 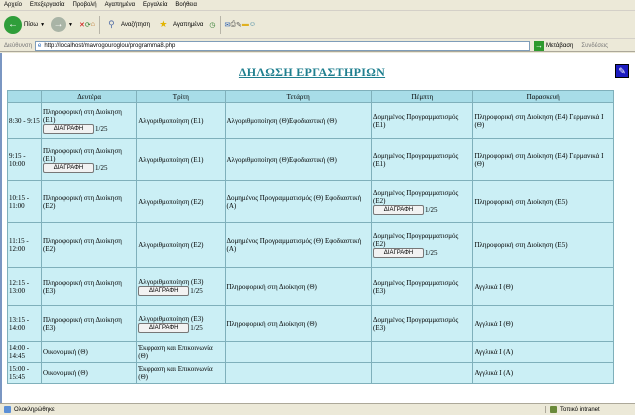 I want to click on cell-thursday: Δομημένος Προγραμματισμός (Ε1), so click(x=422, y=120).